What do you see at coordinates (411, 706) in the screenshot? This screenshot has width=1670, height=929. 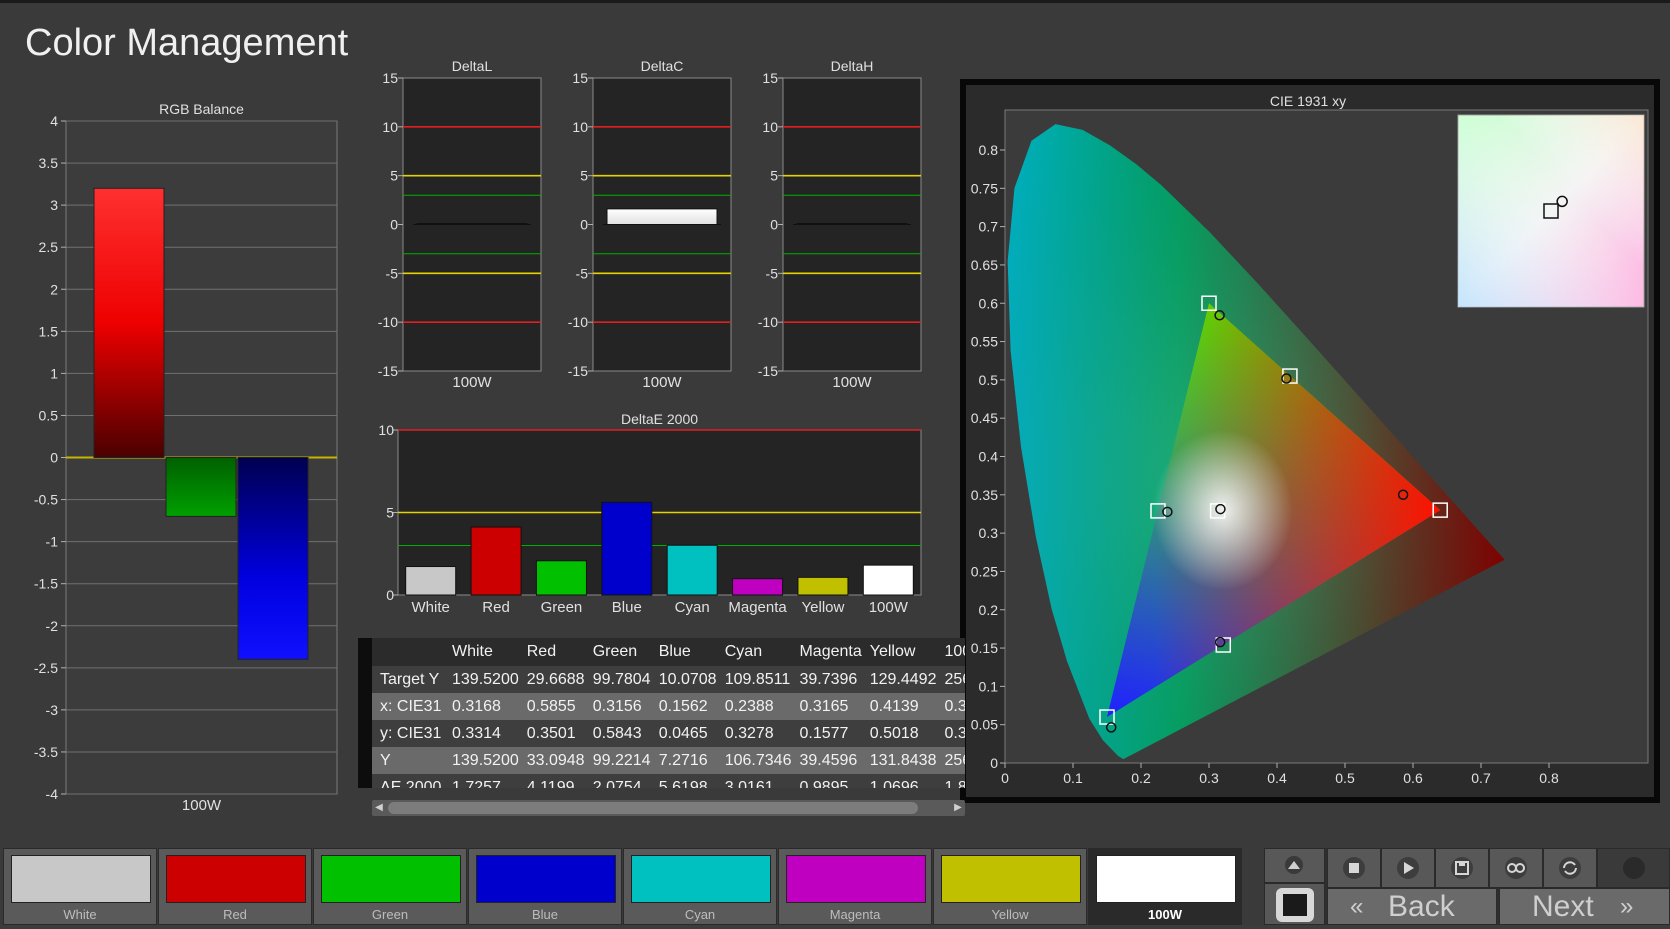 I see `row-label: x: CIE31` at bounding box center [411, 706].